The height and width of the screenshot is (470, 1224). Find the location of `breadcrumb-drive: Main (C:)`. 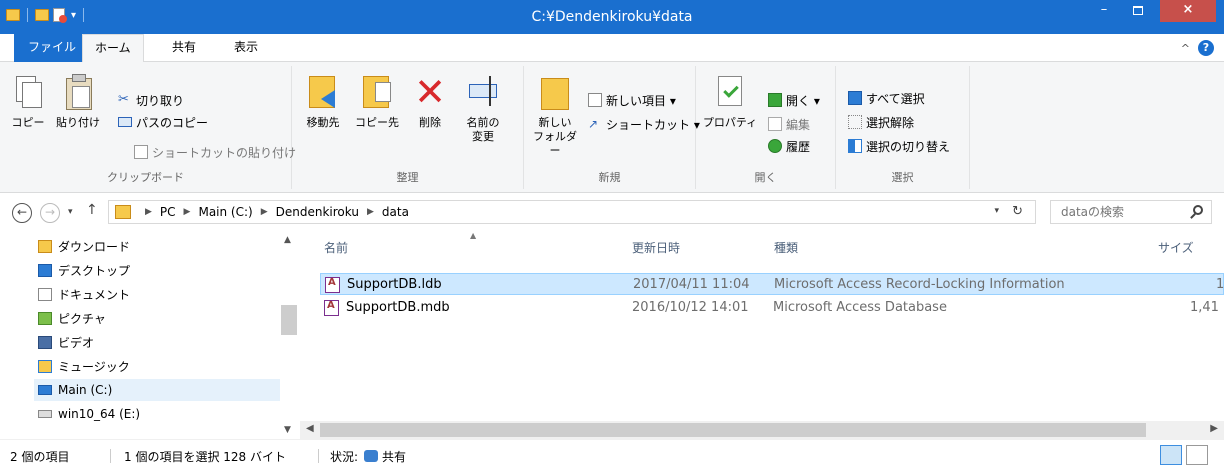

breadcrumb-drive: Main (C:) is located at coordinates (225, 212).